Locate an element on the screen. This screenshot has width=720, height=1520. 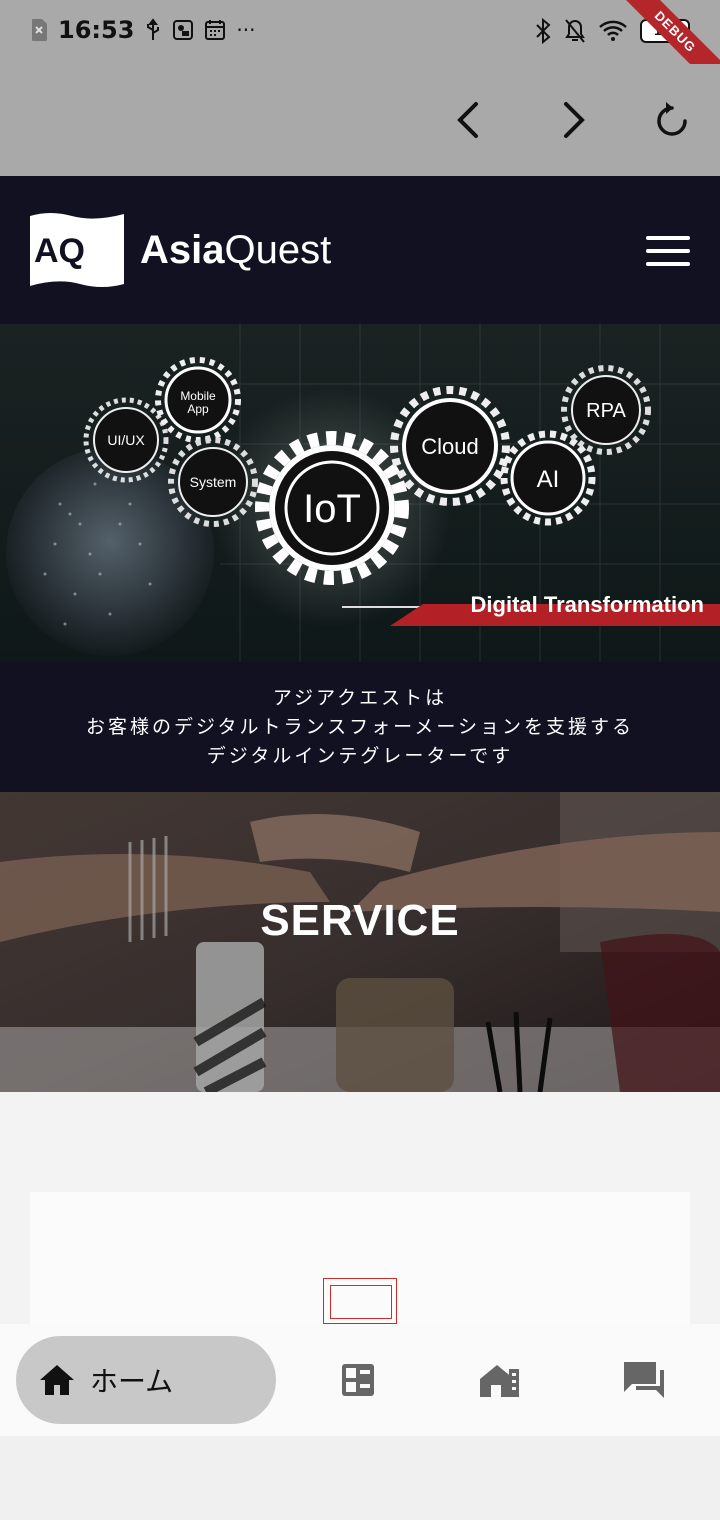
status-bar: 16:53 ··· 100 DEBUG is located at coordinates (360, 50).